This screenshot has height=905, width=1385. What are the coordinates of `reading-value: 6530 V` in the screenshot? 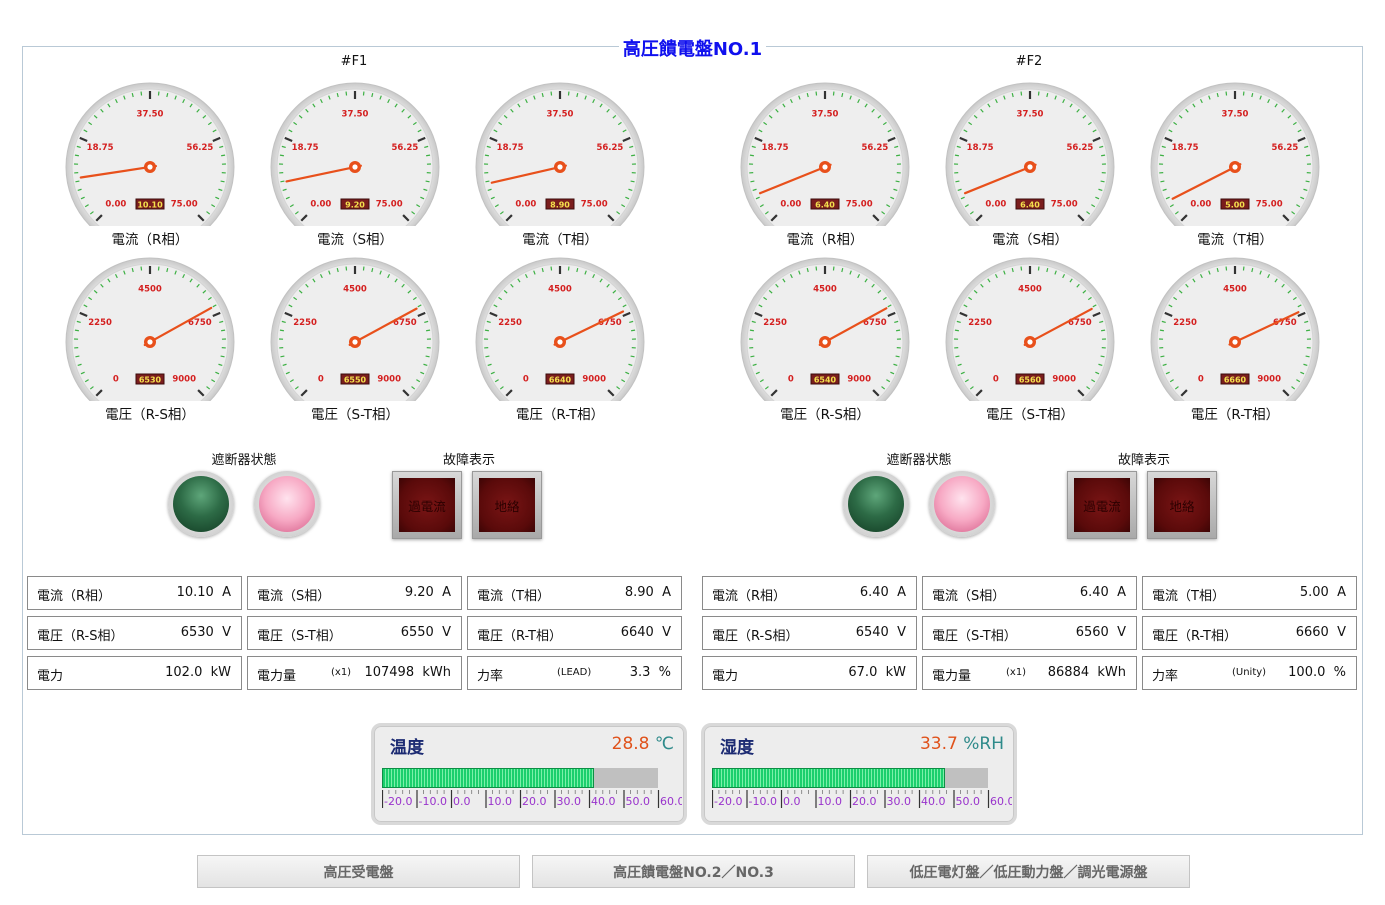 It's located at (205, 632).